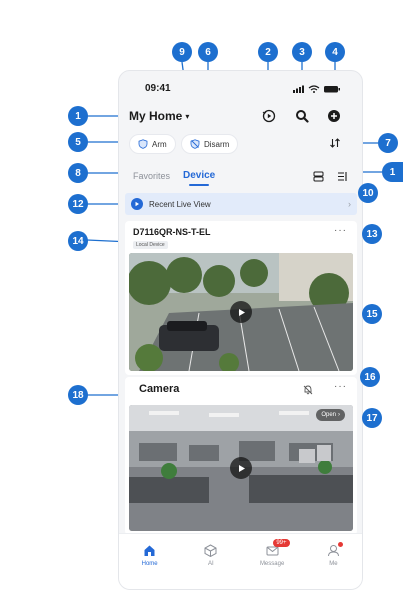 The height and width of the screenshot is (610, 403). What do you see at coordinates (392, 172) in the screenshot?
I see `callout-11: 1` at bounding box center [392, 172].